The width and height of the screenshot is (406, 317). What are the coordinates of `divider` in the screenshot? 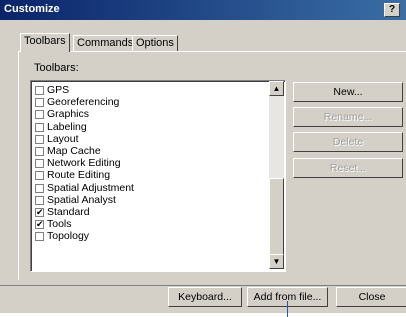 It's located at (203, 285).